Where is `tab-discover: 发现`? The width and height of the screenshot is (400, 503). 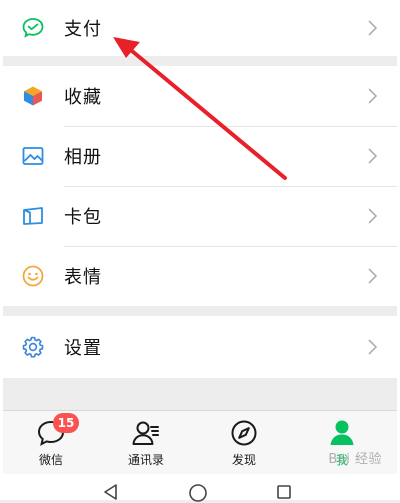 tab-discover: 发现 is located at coordinates (244, 443).